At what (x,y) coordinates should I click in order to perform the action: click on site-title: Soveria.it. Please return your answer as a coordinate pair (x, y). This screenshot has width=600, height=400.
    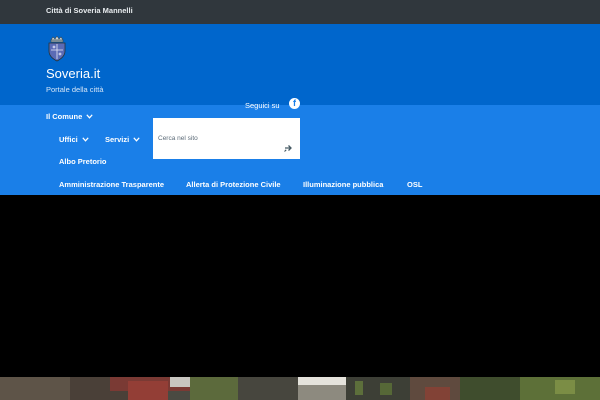
    Looking at the image, I should click on (73, 73).